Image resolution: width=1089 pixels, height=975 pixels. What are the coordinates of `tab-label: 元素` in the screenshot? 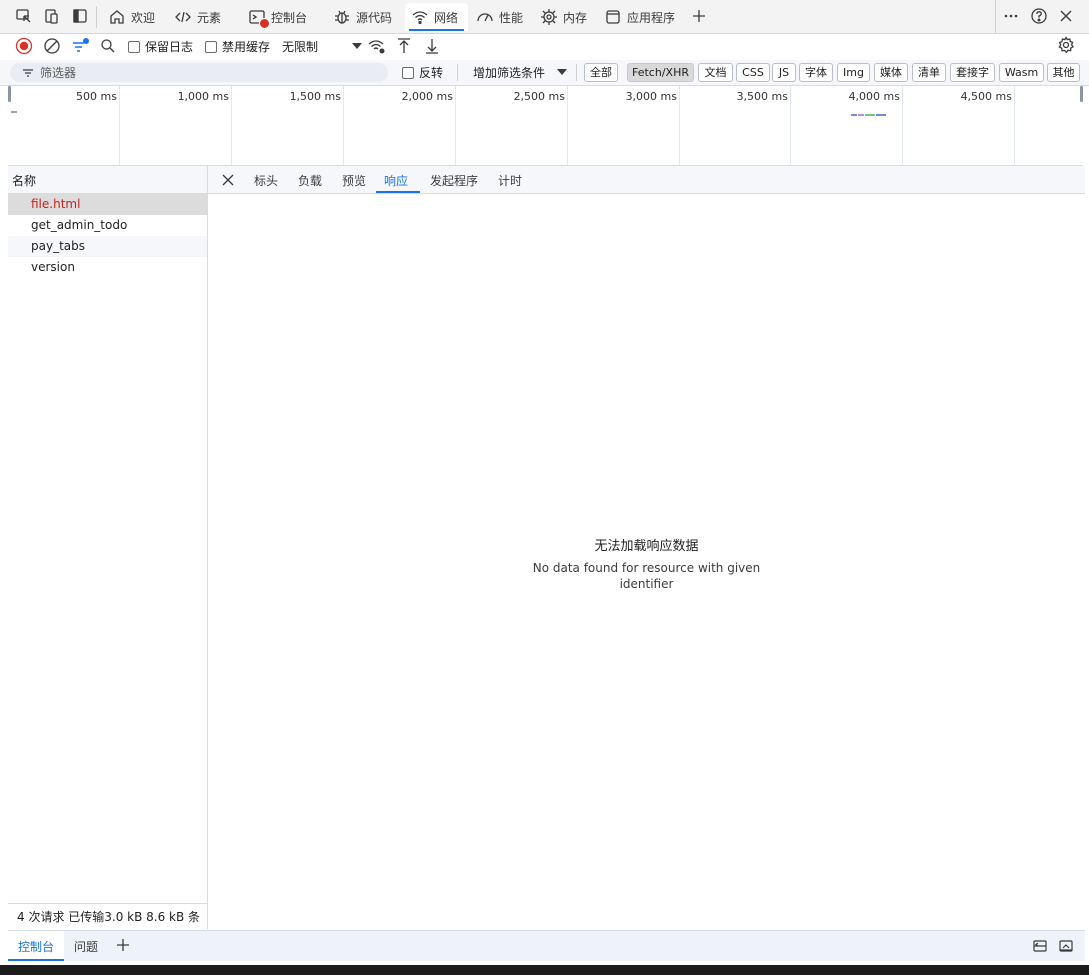 It's located at (209, 17).